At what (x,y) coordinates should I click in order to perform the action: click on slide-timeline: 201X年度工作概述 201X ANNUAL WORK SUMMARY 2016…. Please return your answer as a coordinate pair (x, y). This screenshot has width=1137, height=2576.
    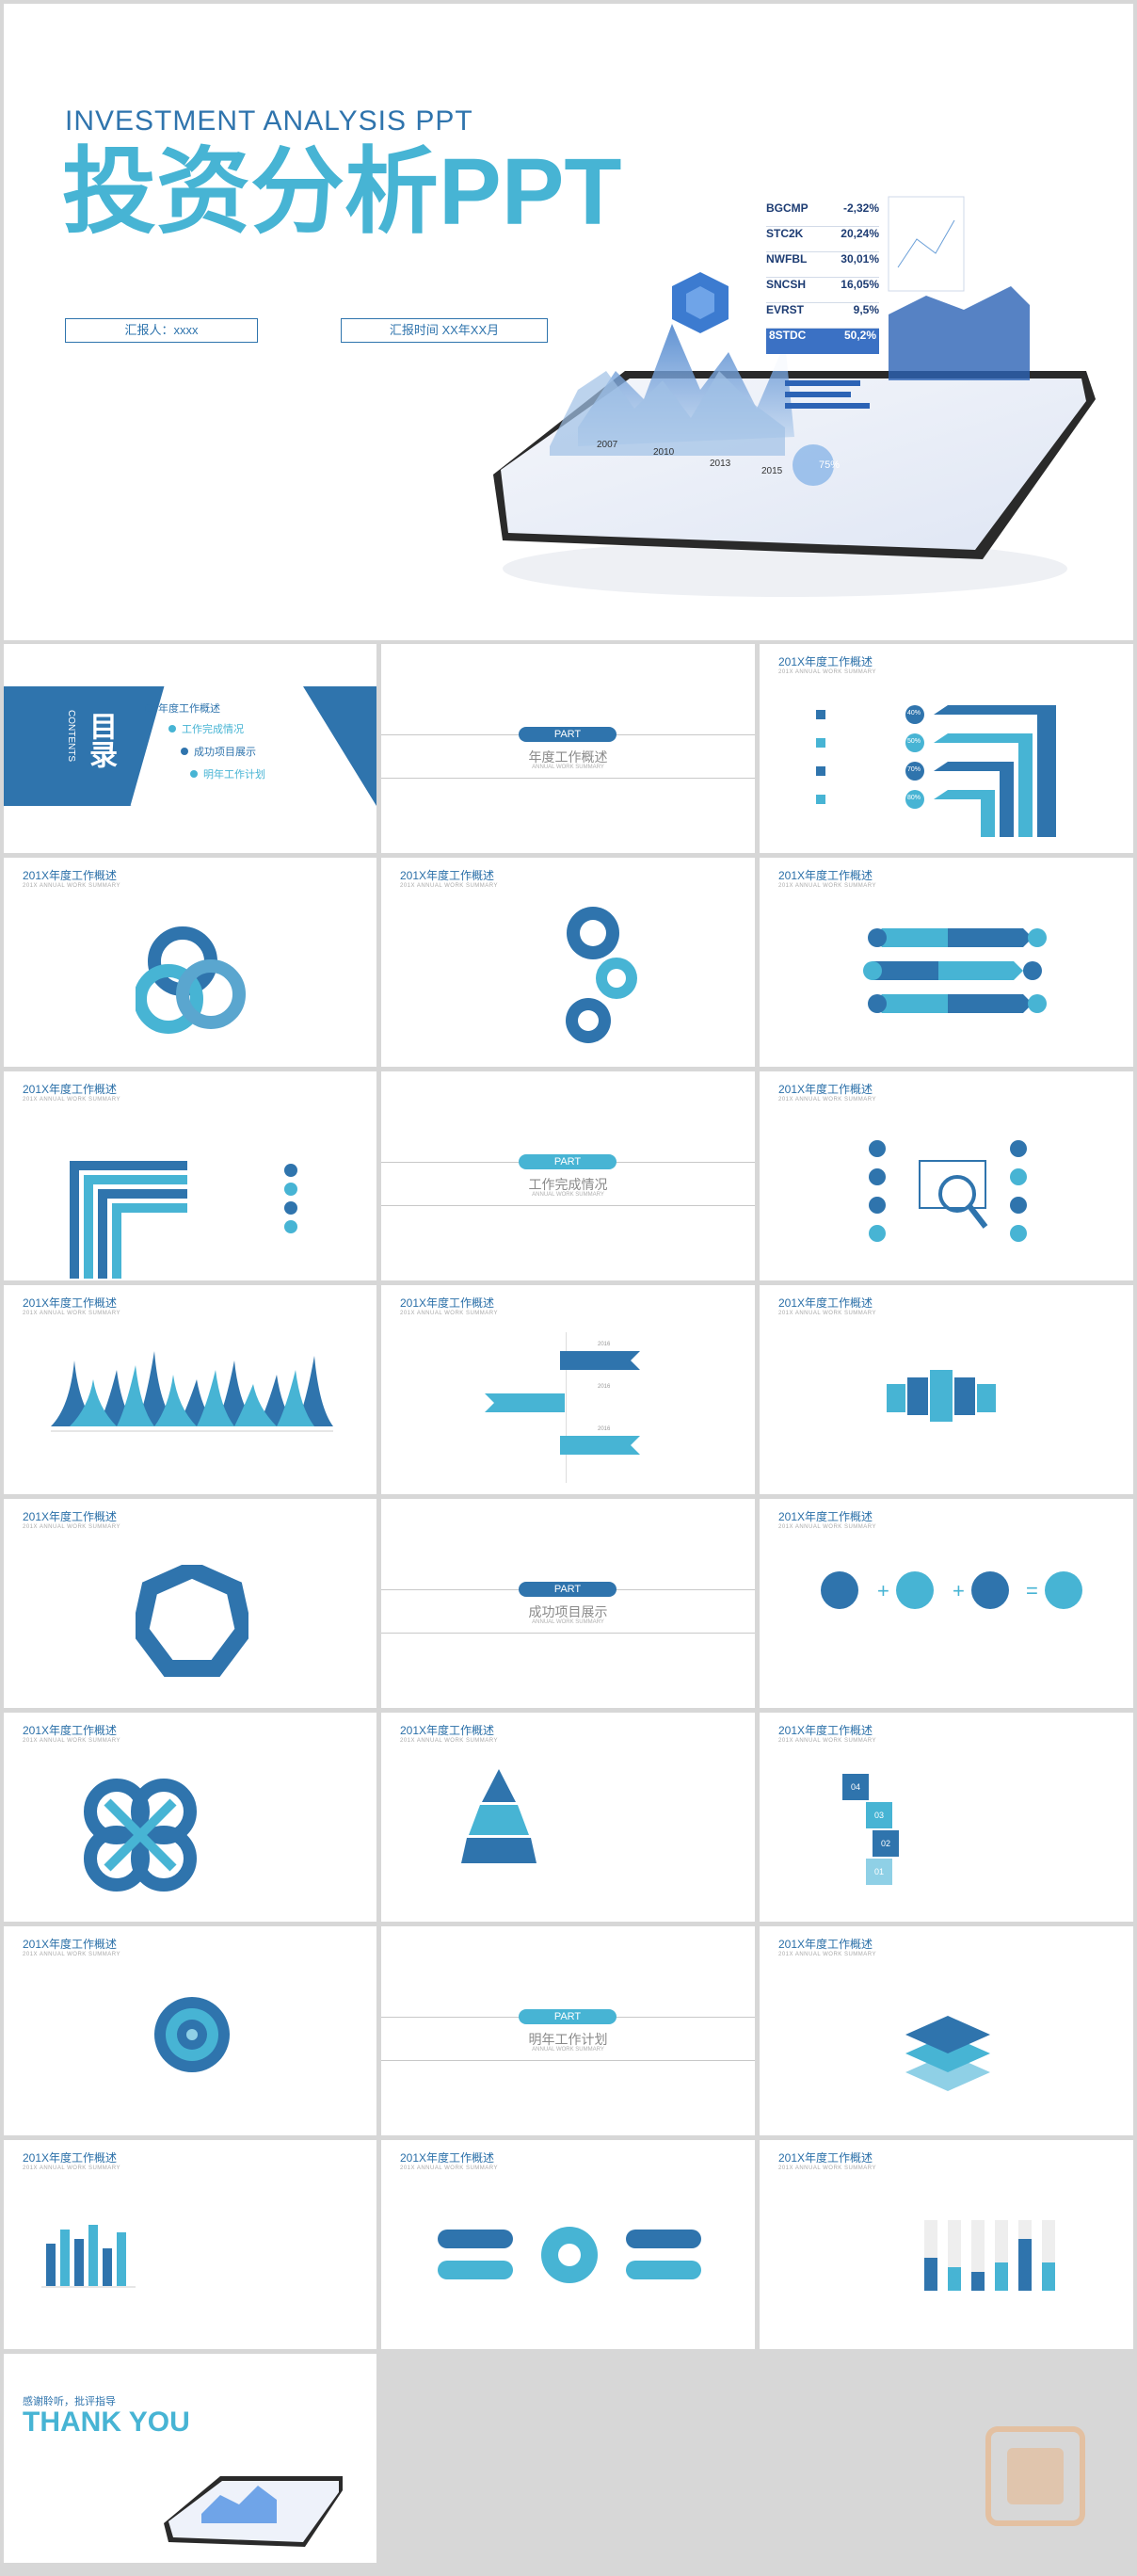
    Looking at the image, I should click on (568, 1389).